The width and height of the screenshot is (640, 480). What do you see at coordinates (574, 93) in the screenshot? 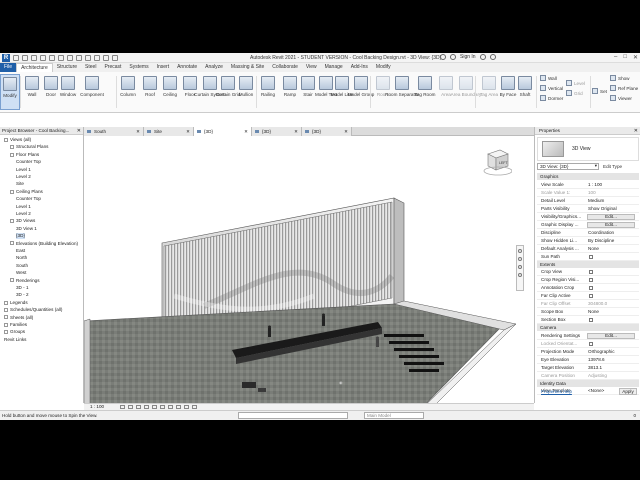
I see `grid-button: Grid` at bounding box center [574, 93].